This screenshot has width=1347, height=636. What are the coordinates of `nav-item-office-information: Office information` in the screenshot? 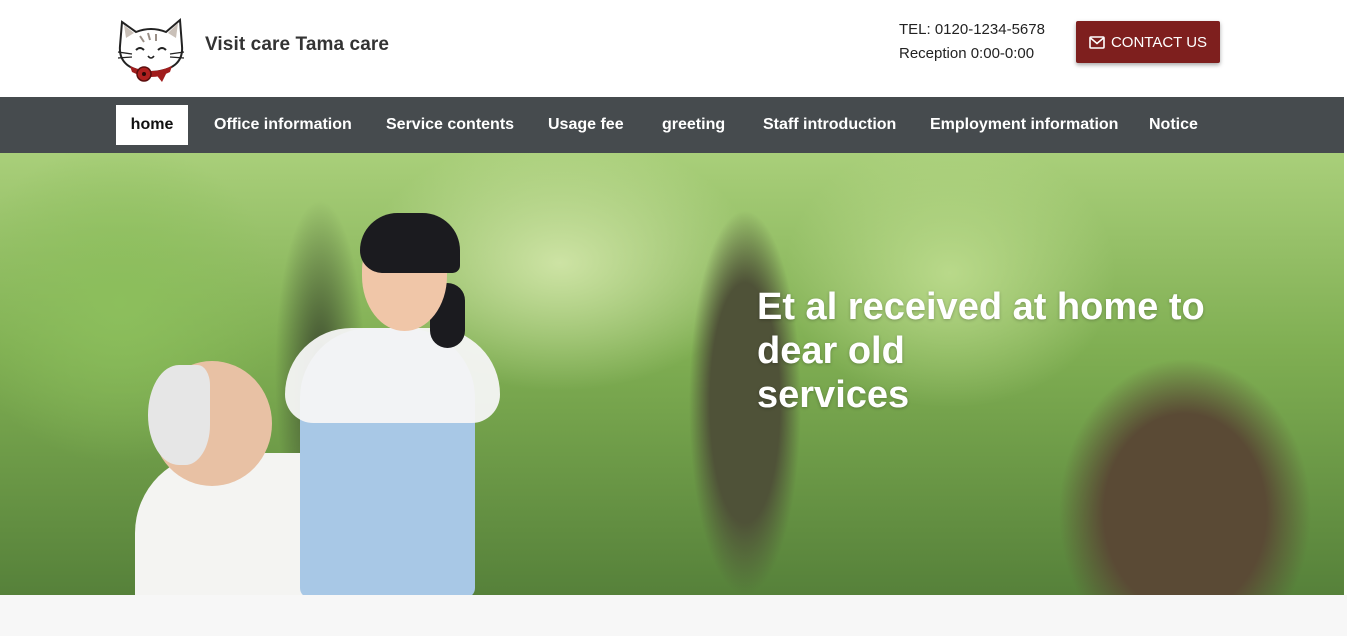 It's located at (283, 125).